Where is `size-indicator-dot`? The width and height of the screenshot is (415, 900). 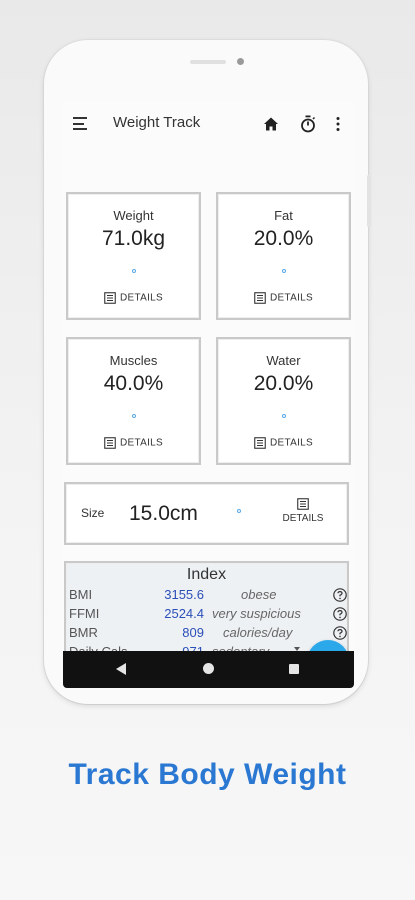
size-indicator-dot is located at coordinates (239, 511).